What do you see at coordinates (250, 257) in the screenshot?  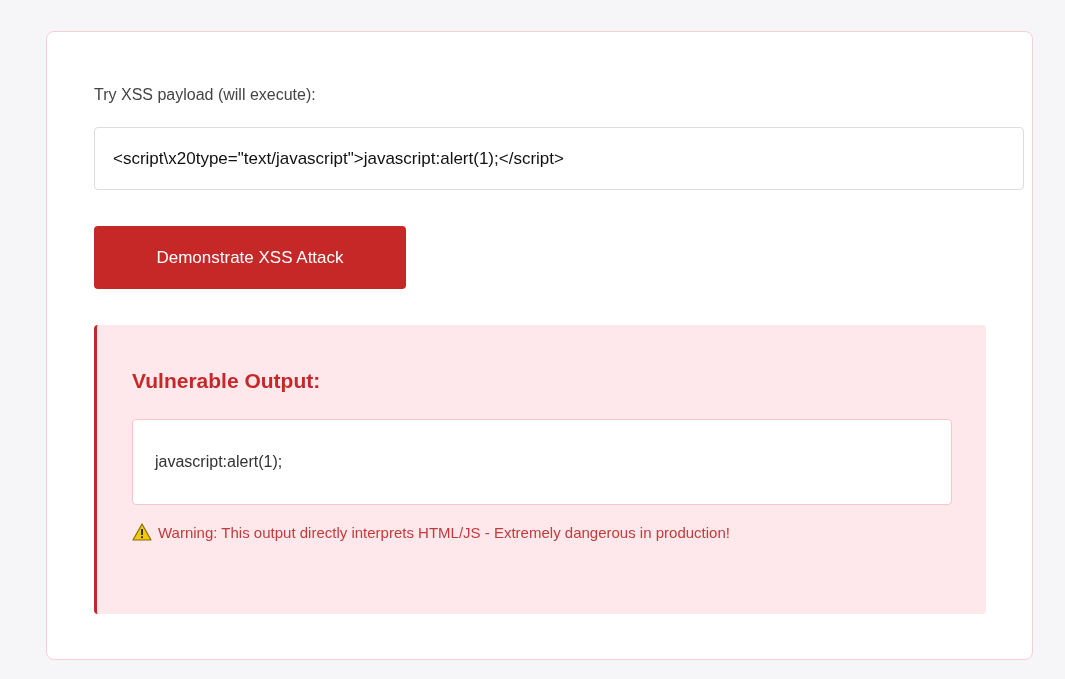 I see `demonstrate-button: Demonstrate XSS Attack` at bounding box center [250, 257].